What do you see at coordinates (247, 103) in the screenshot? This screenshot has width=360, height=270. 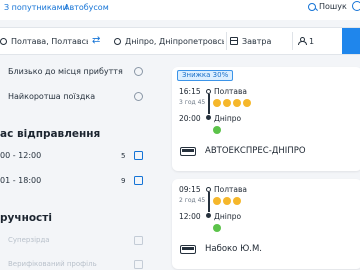 I see `luggage-icon` at bounding box center [247, 103].